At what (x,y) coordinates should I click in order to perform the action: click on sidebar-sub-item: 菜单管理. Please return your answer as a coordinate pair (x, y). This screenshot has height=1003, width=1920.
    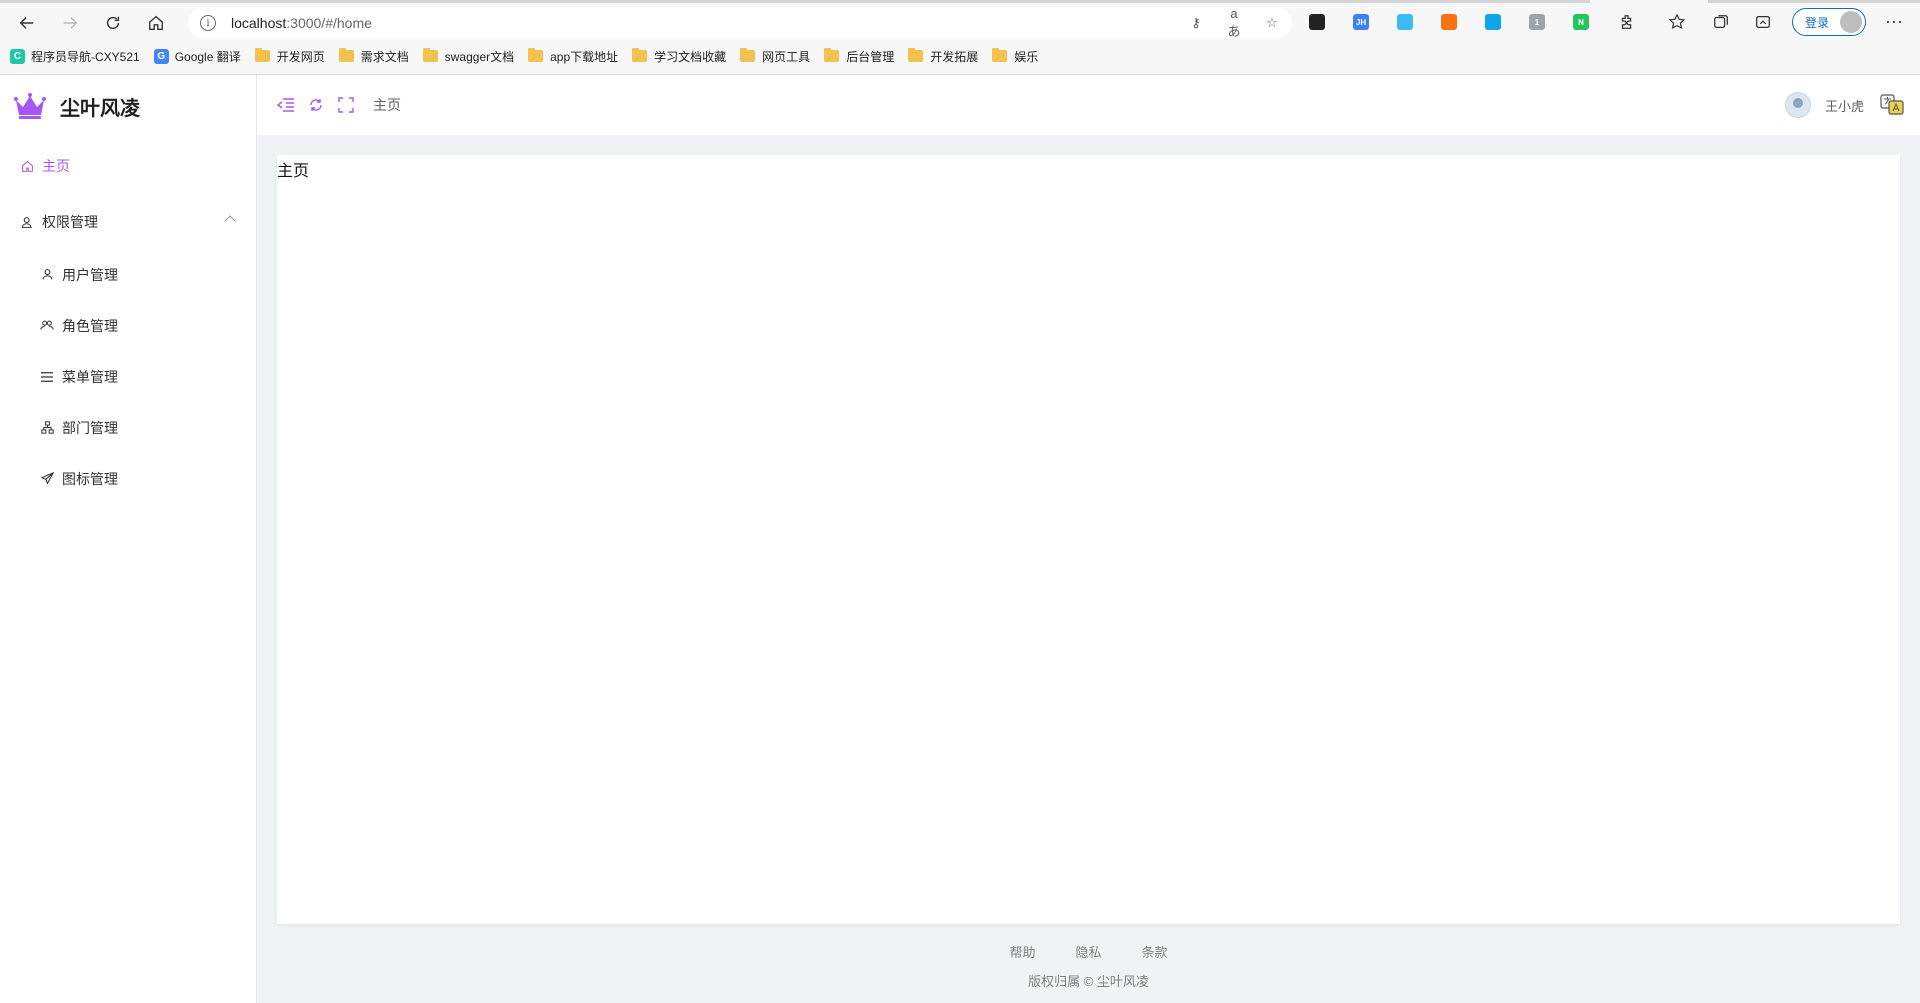
    Looking at the image, I should click on (128, 376).